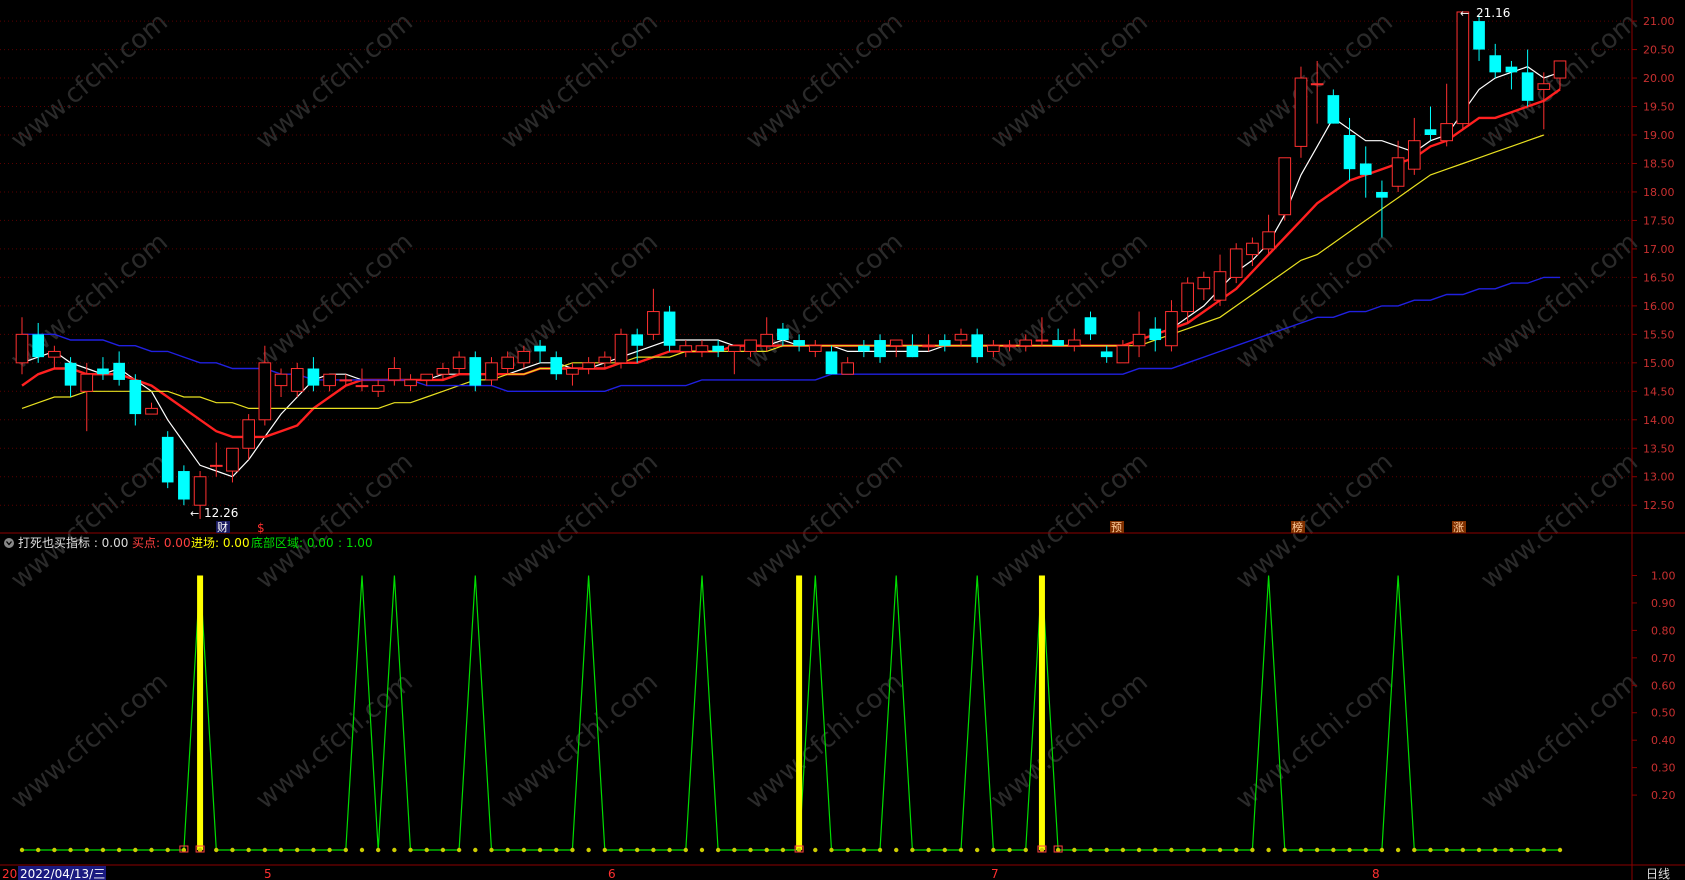 Image resolution: width=1685 pixels, height=880 pixels. I want to click on indicator-tick-label: 0.30, so click(1663, 768).